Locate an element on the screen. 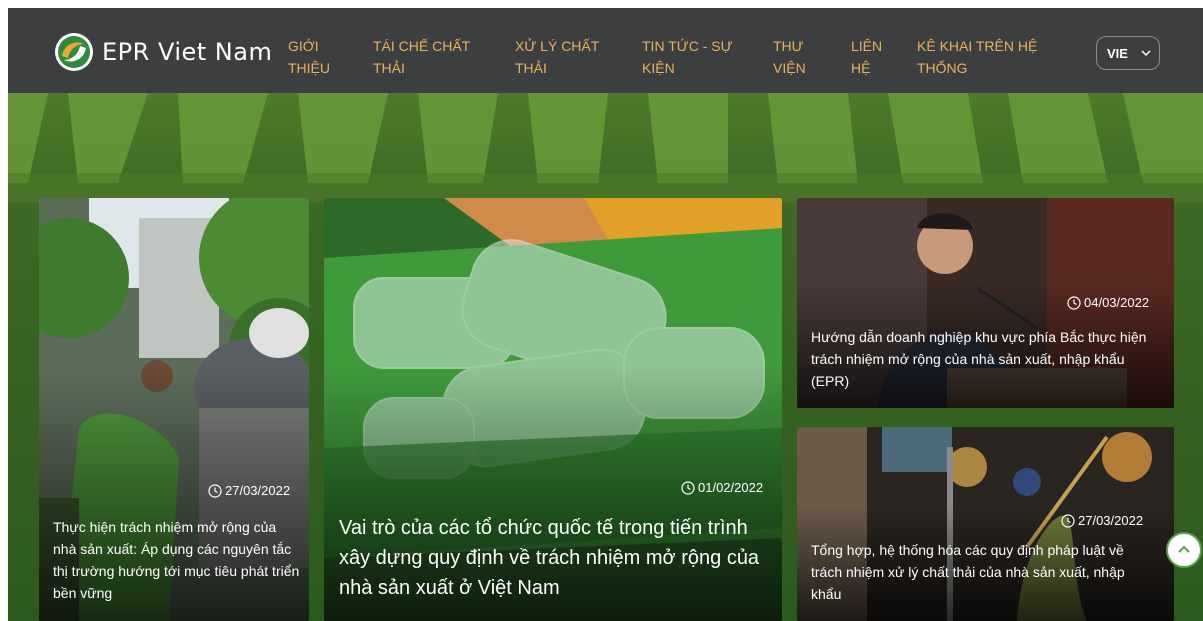 This screenshot has width=1203, height=621. brand-name: EPR Viet Nam is located at coordinates (187, 52).